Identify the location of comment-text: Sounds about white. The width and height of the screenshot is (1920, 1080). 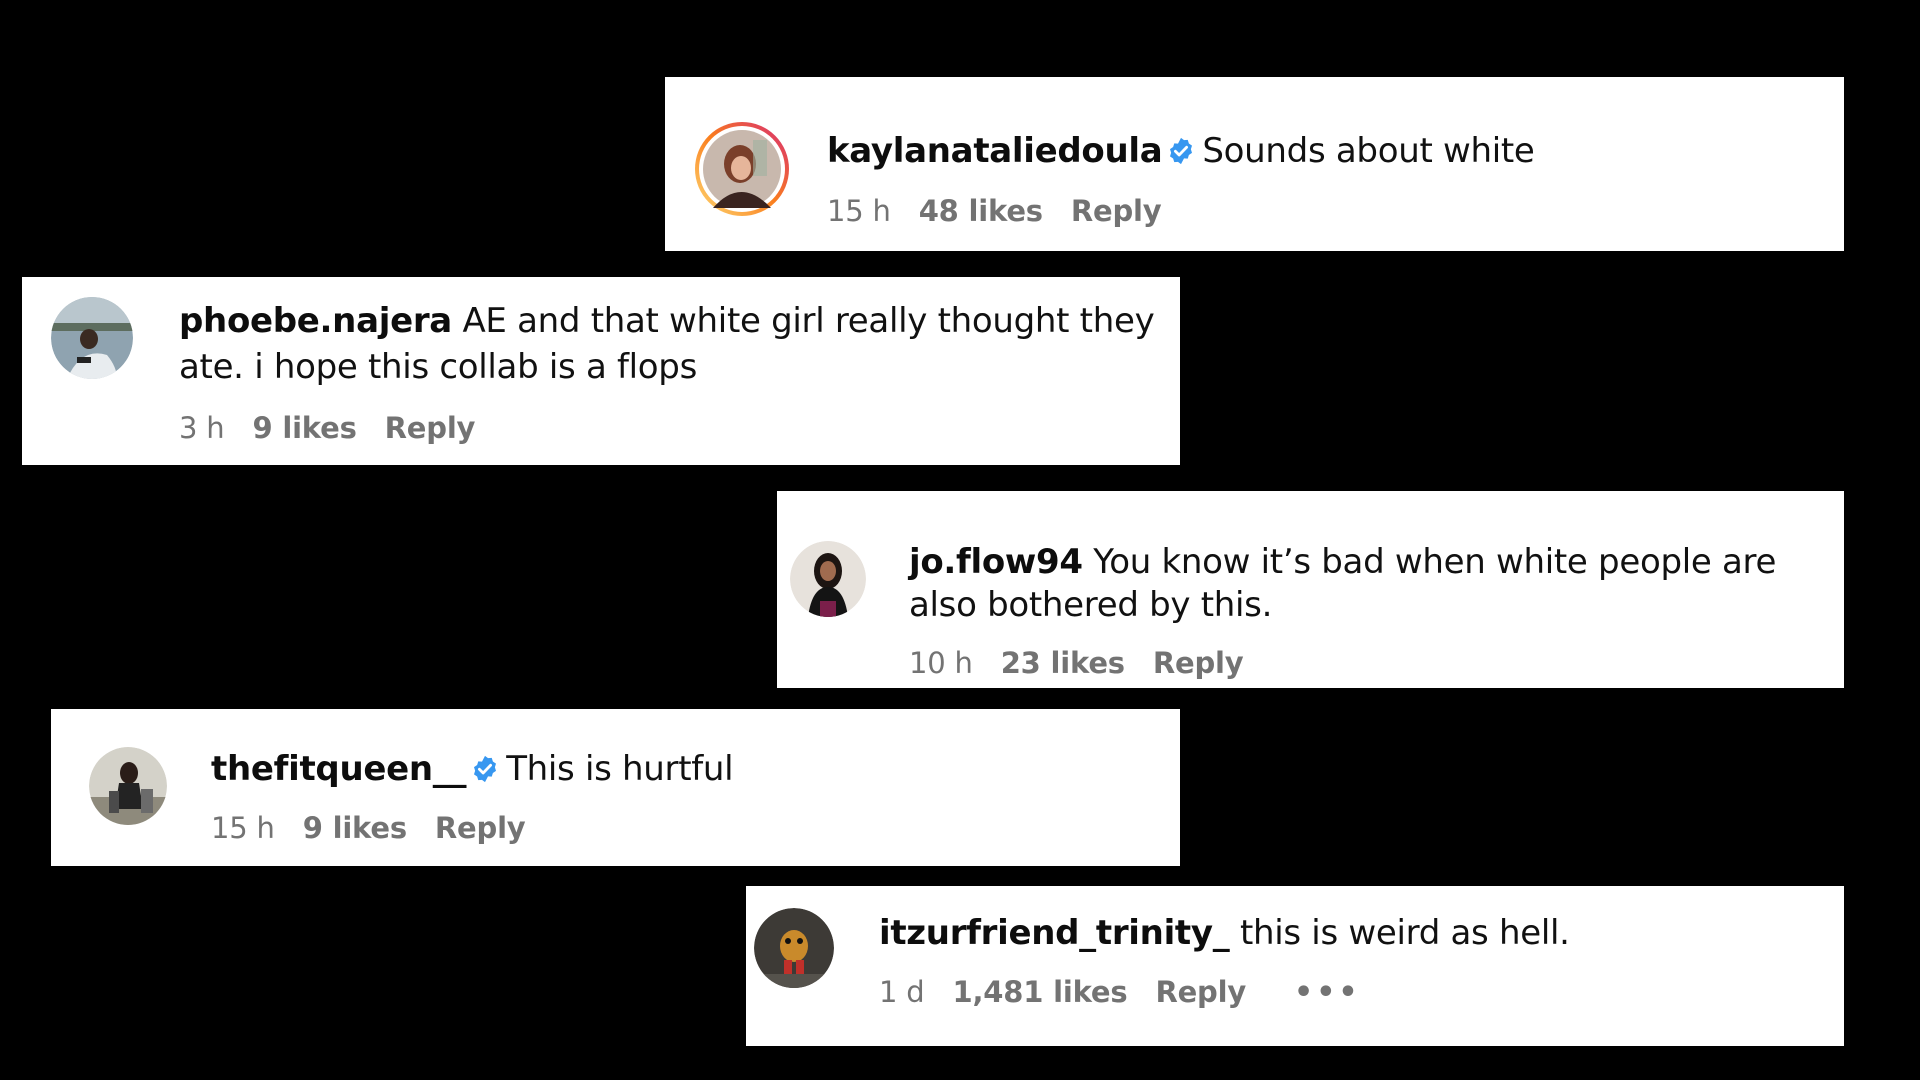
(1368, 151).